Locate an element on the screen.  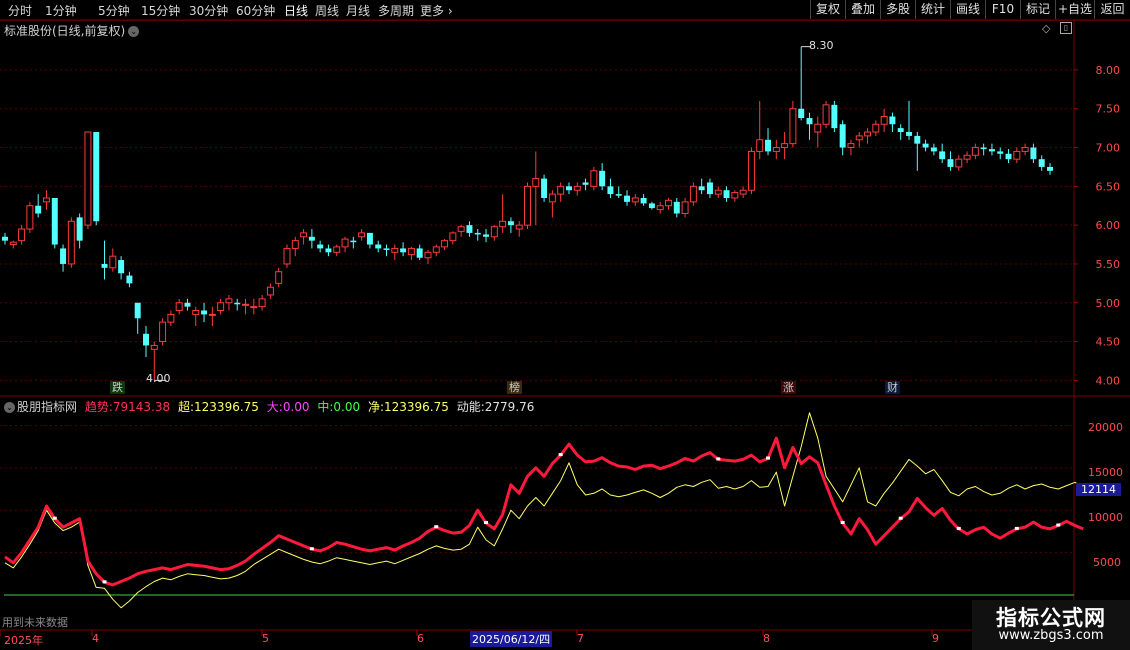
high-price-label: 8.30 is located at coordinates (821, 45).